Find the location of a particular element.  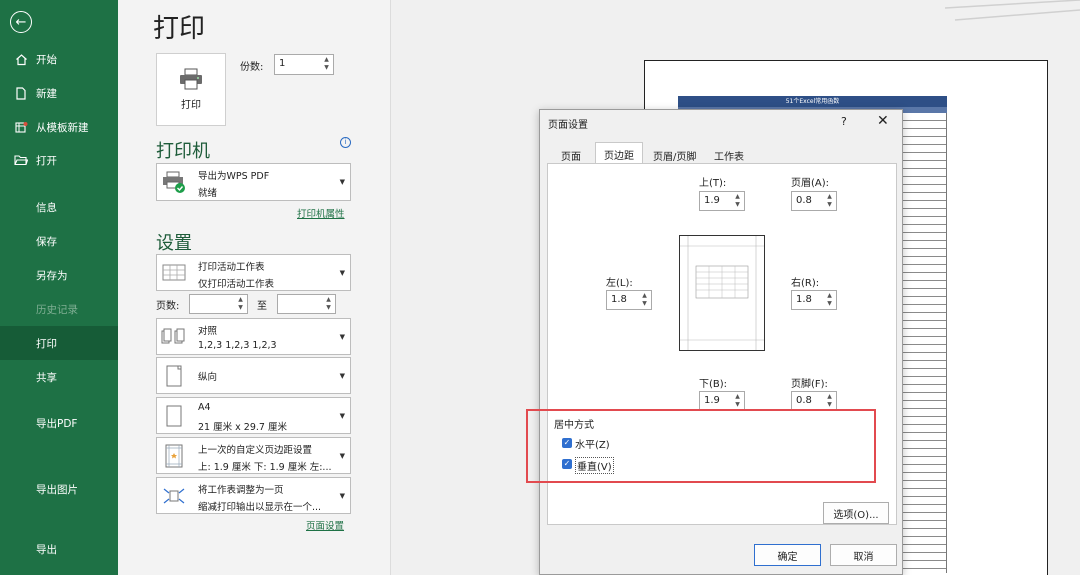

sidebar-item-save: 保存 is located at coordinates (59, 241).